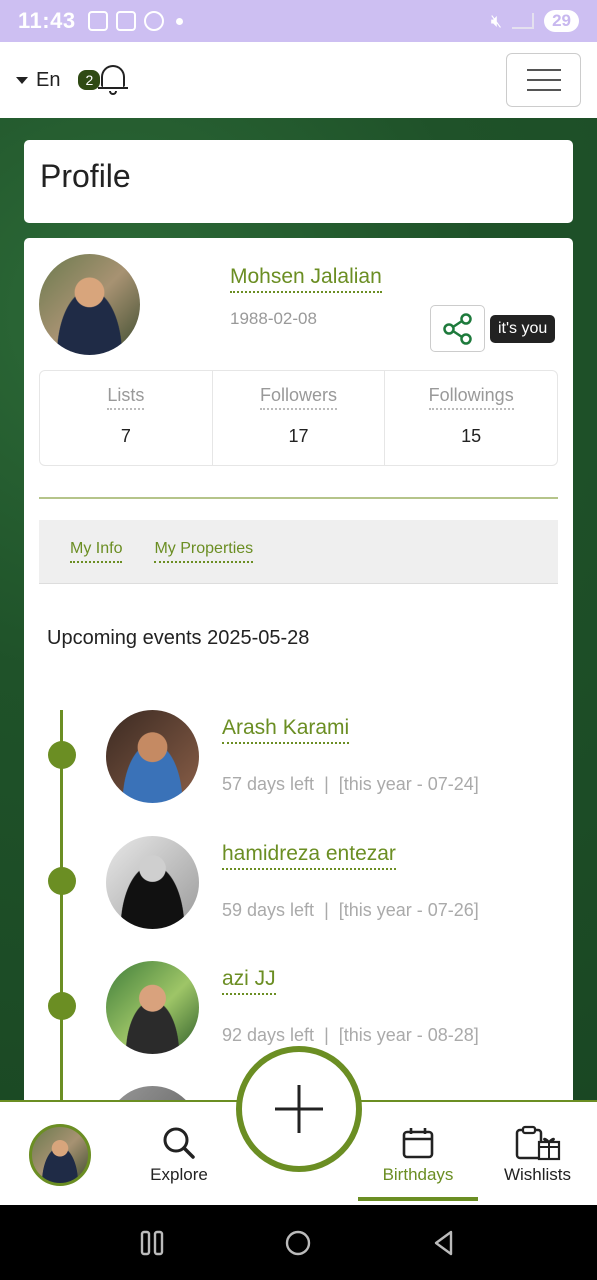  Describe the element at coordinates (89, 304) in the screenshot. I see `profile-avatar` at that location.